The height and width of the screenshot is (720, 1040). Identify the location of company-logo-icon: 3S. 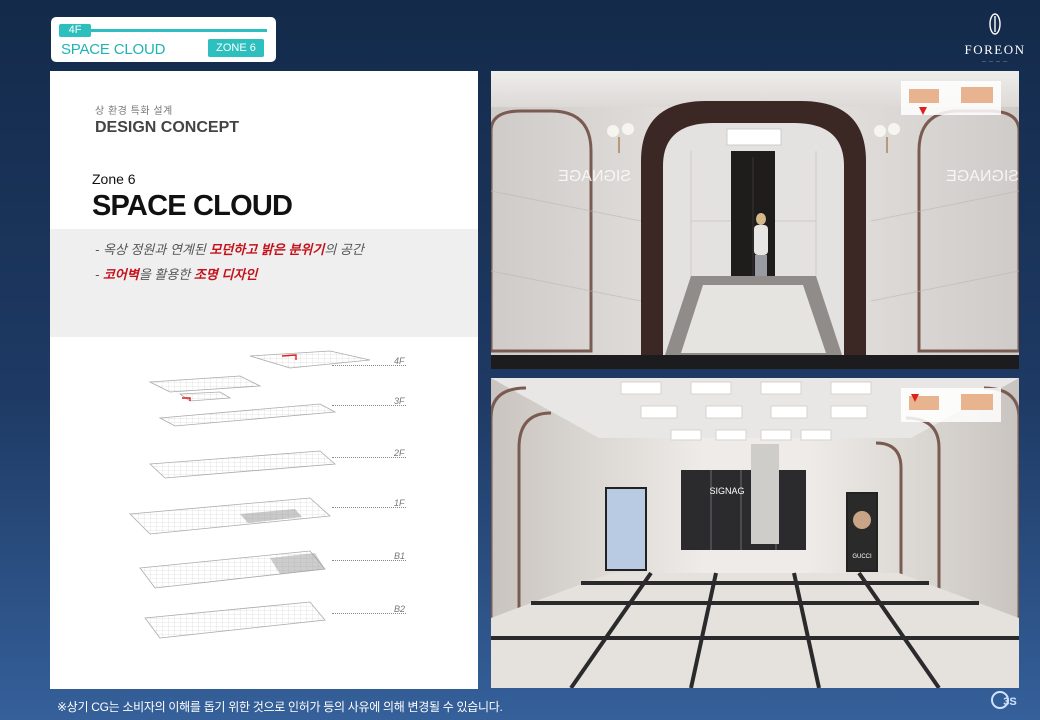
(1004, 700).